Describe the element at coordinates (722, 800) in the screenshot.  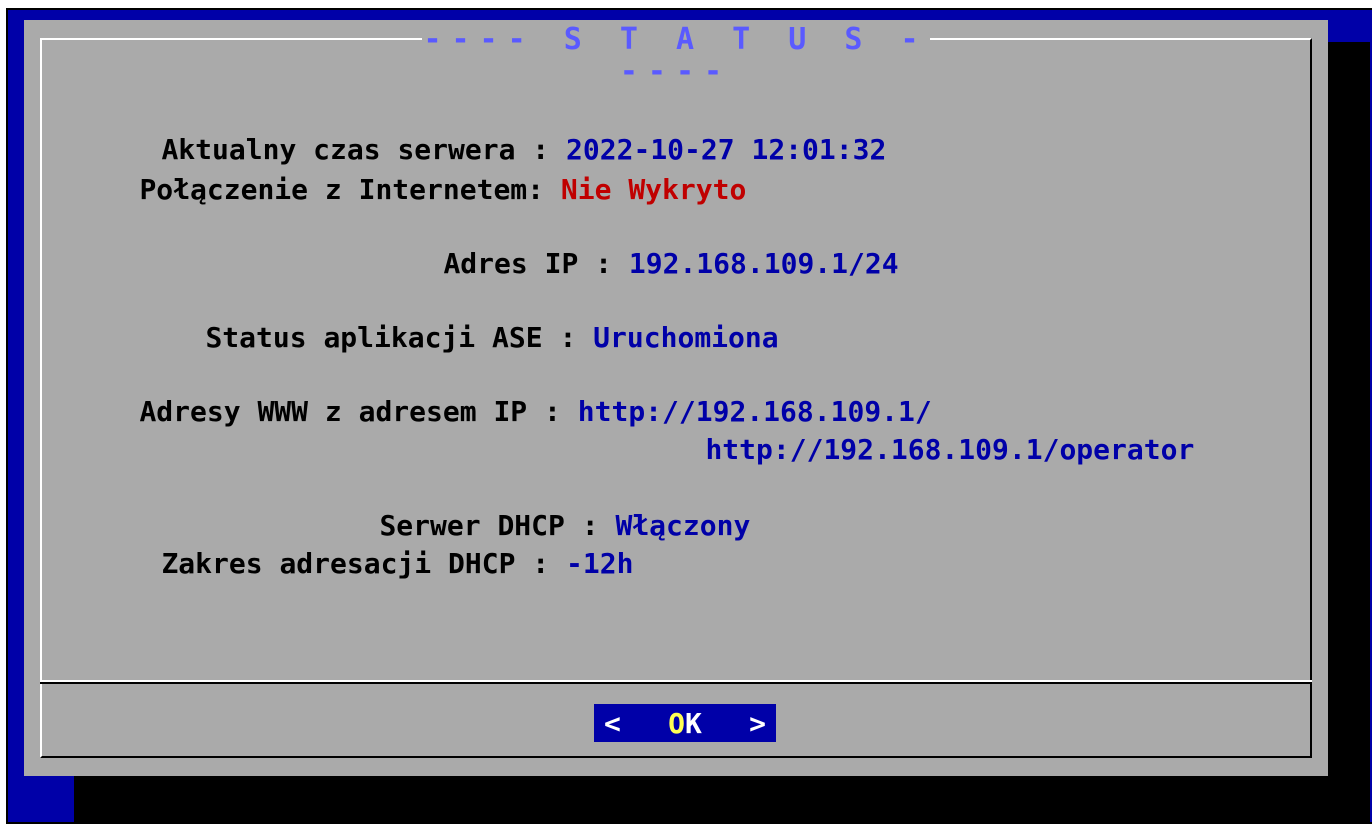
I see `dialog-shadow-bottom` at that location.